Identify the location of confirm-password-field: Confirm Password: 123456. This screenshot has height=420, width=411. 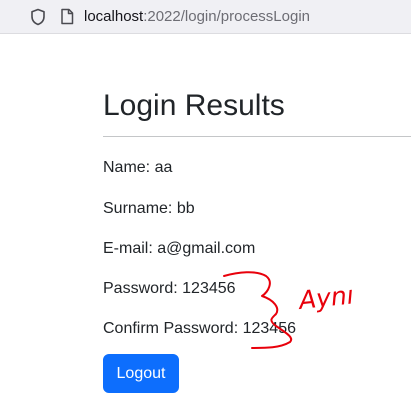
(199, 328).